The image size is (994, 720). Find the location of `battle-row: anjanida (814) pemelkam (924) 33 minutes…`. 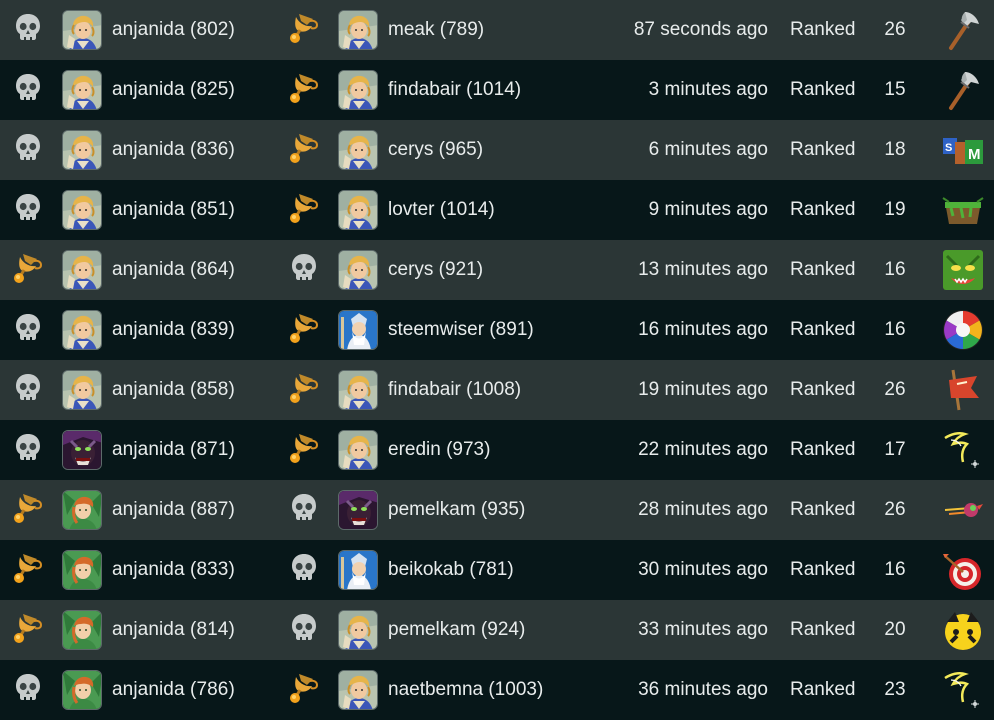

battle-row: anjanida (814) pemelkam (924) 33 minutes… is located at coordinates (497, 630).